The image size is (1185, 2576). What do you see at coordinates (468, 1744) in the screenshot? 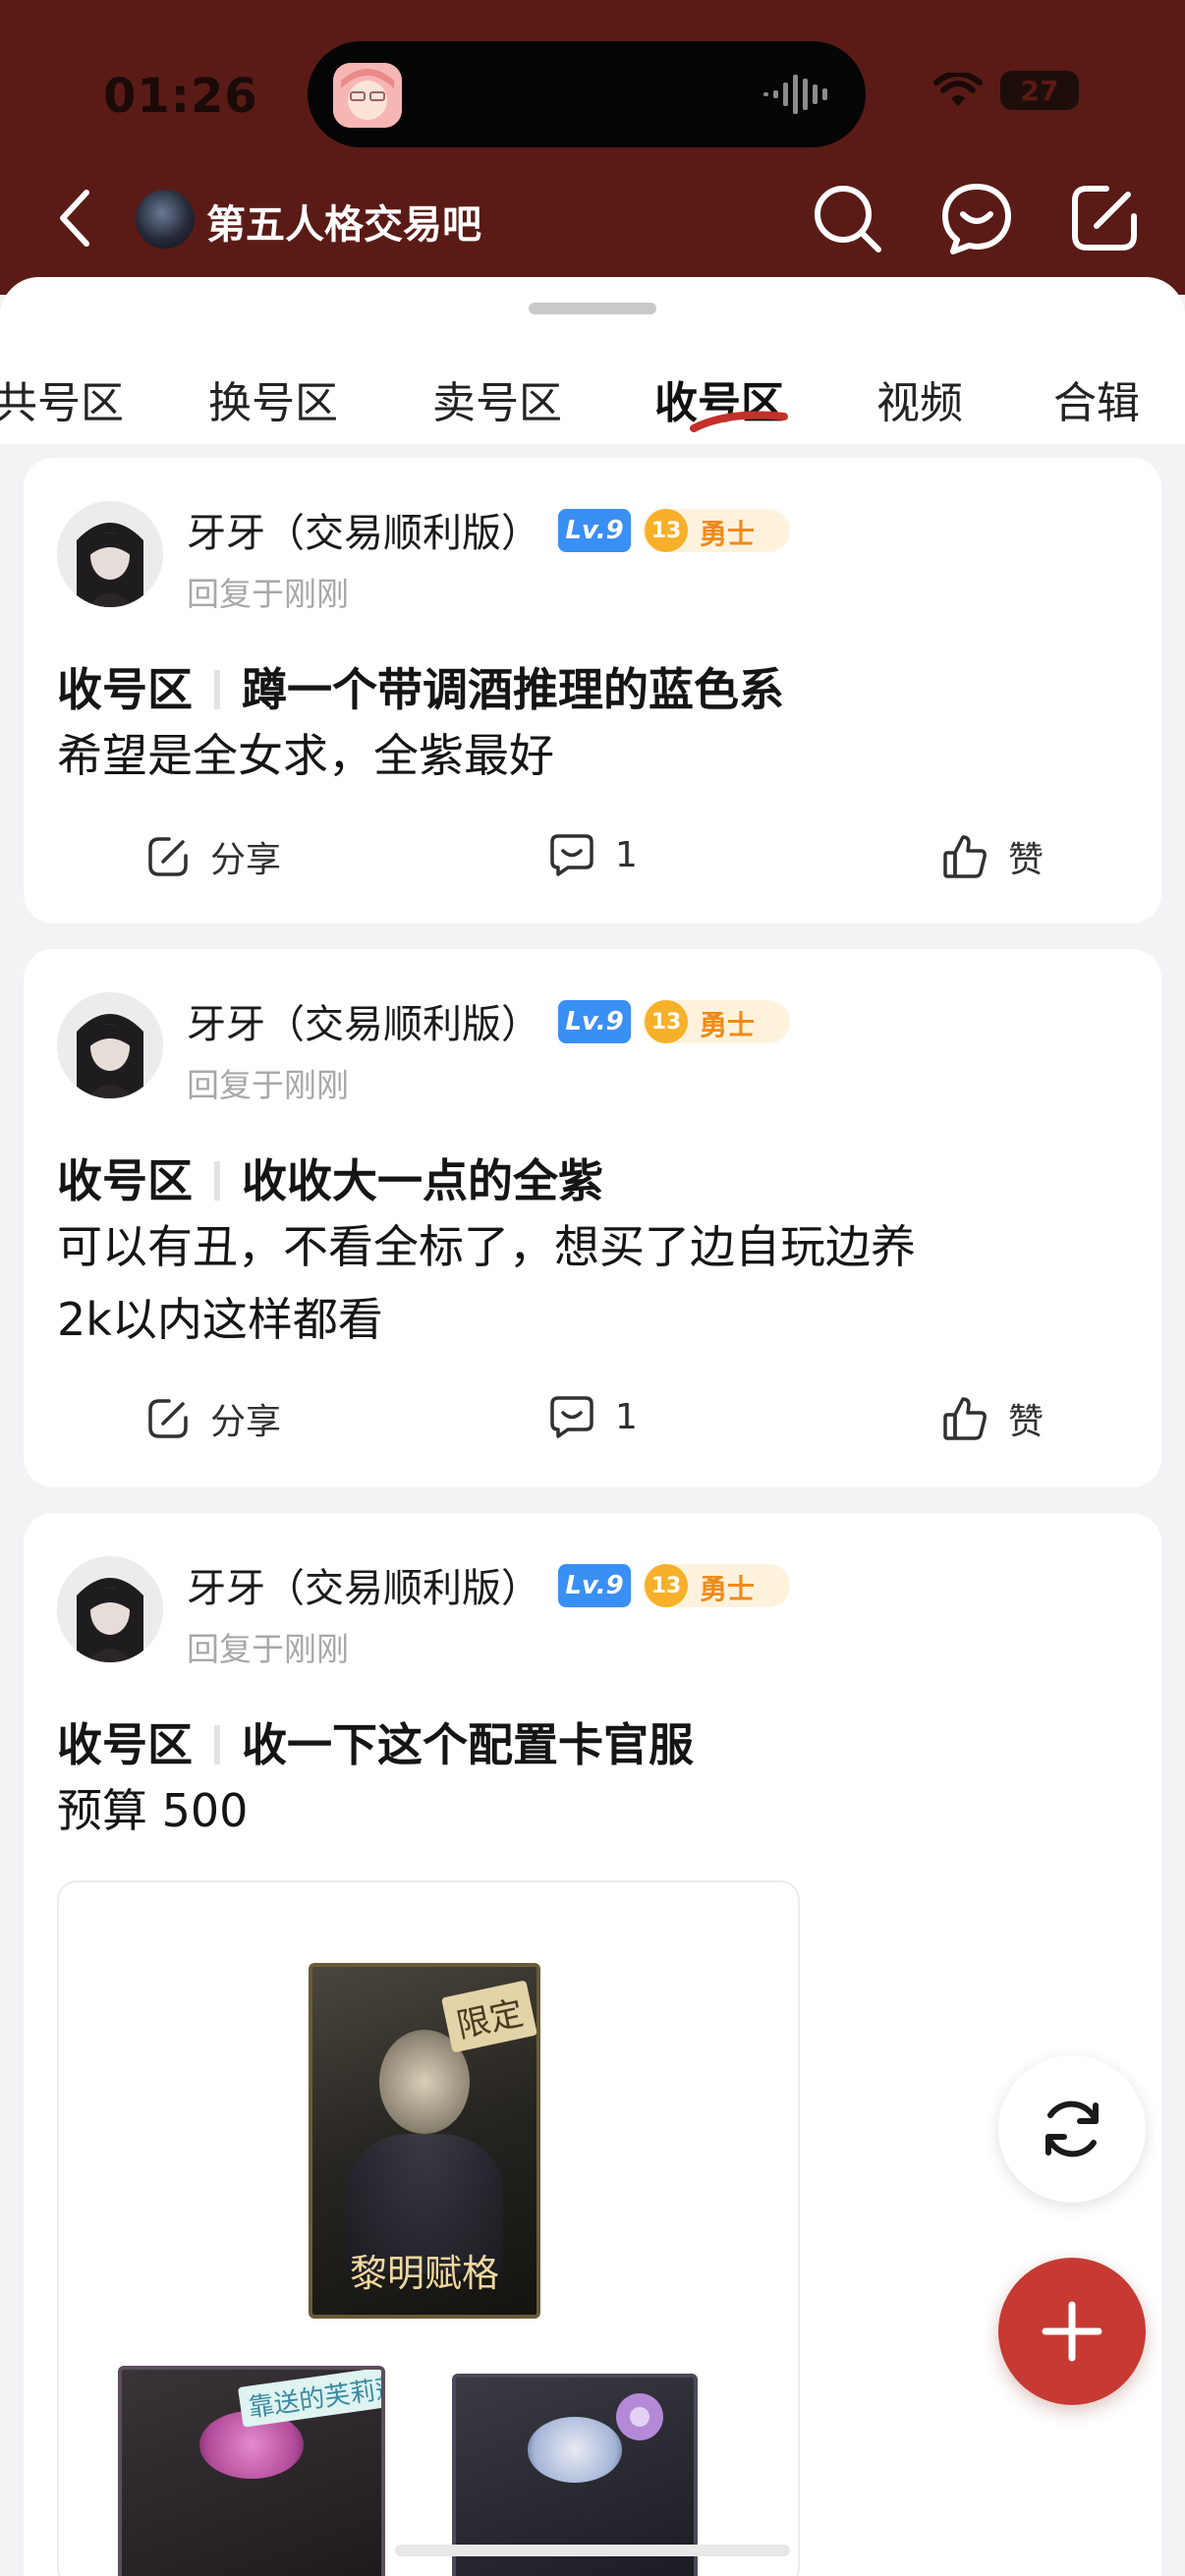
I see `post-title-text: 收一下这个配置卡官服` at bounding box center [468, 1744].